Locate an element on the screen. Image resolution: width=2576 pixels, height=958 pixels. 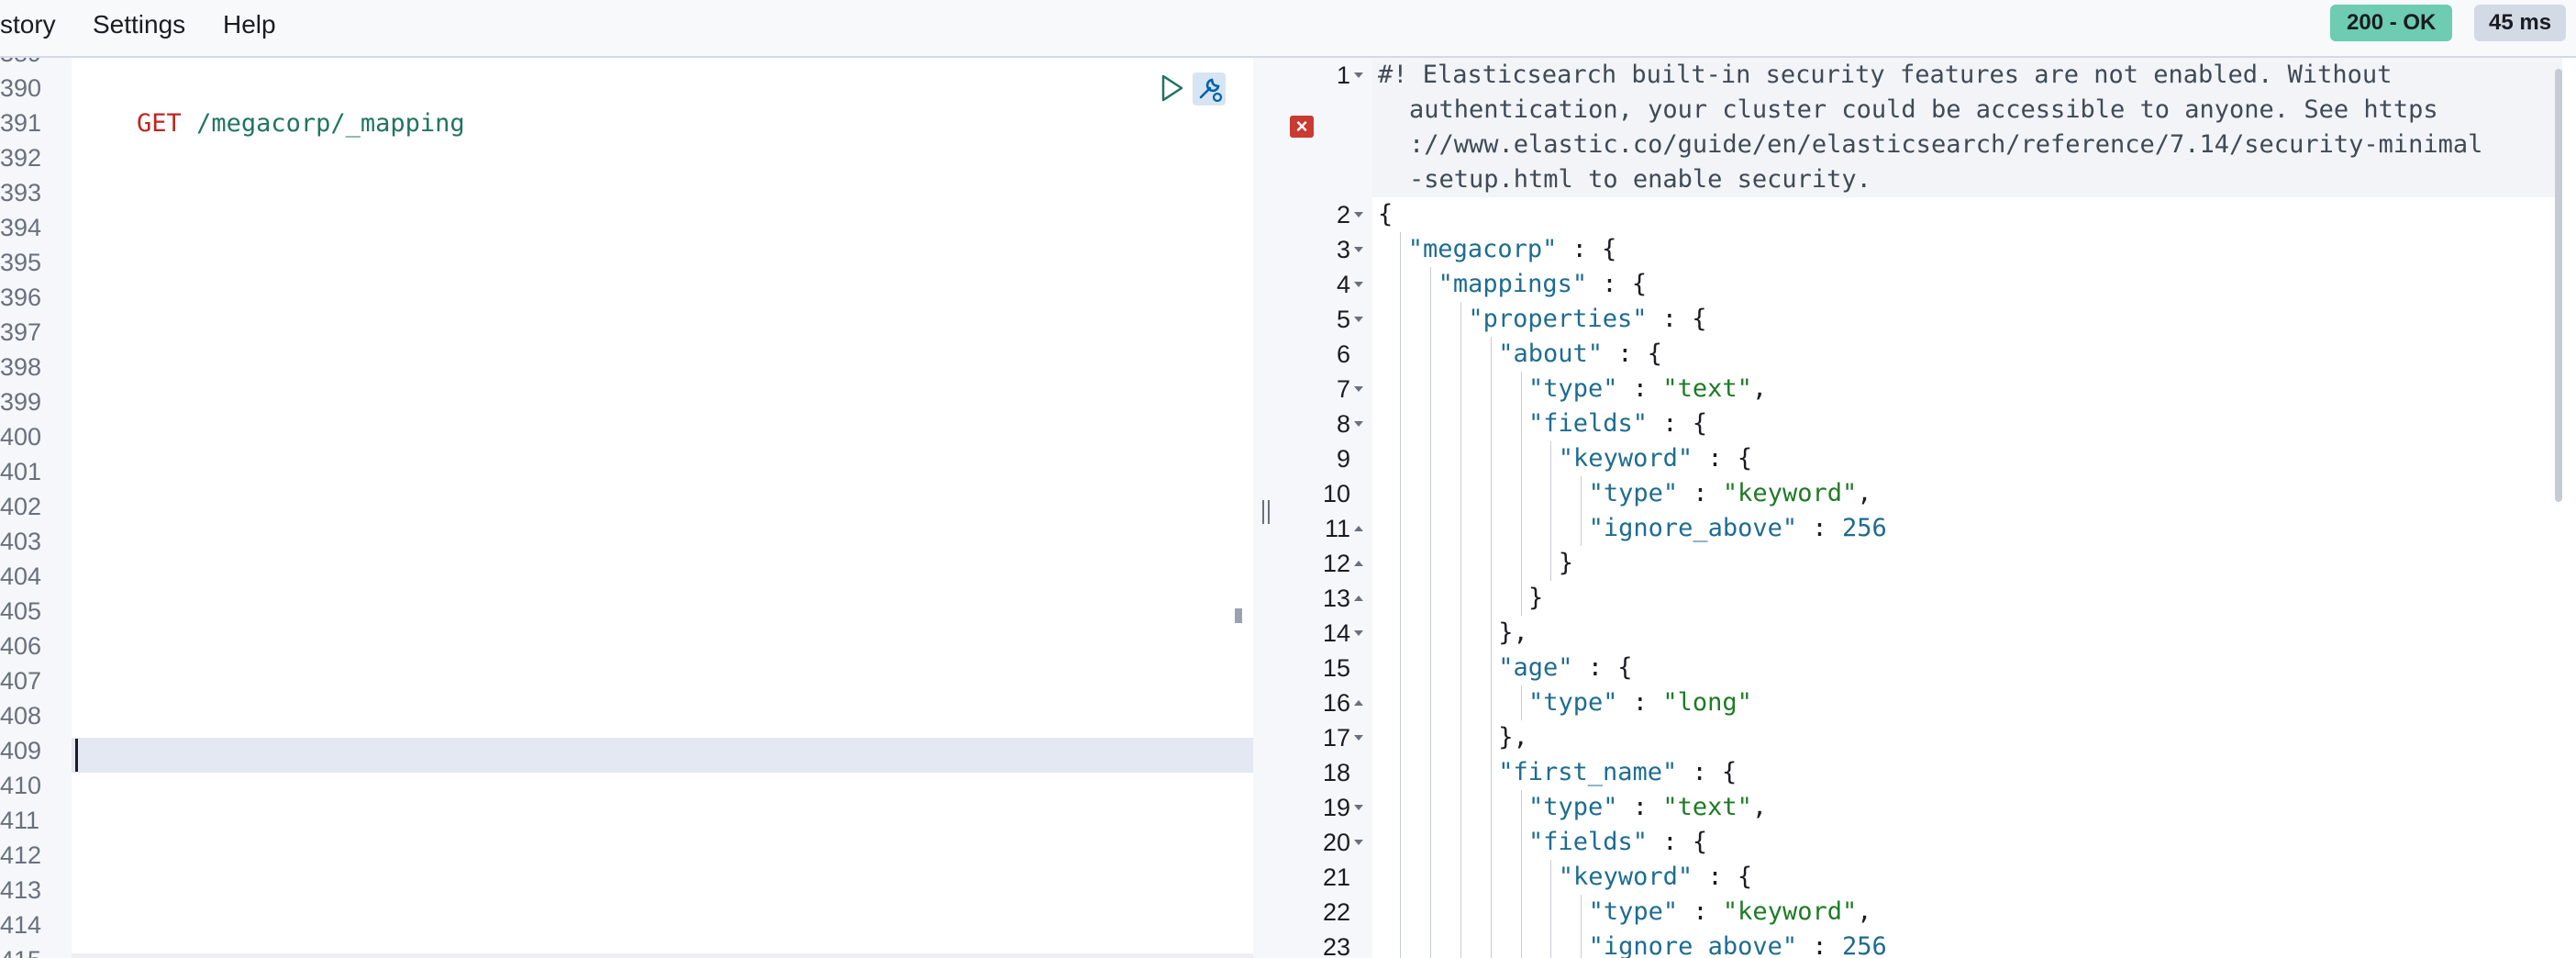
json-line: "type" : "long" is located at coordinates (1640, 702).